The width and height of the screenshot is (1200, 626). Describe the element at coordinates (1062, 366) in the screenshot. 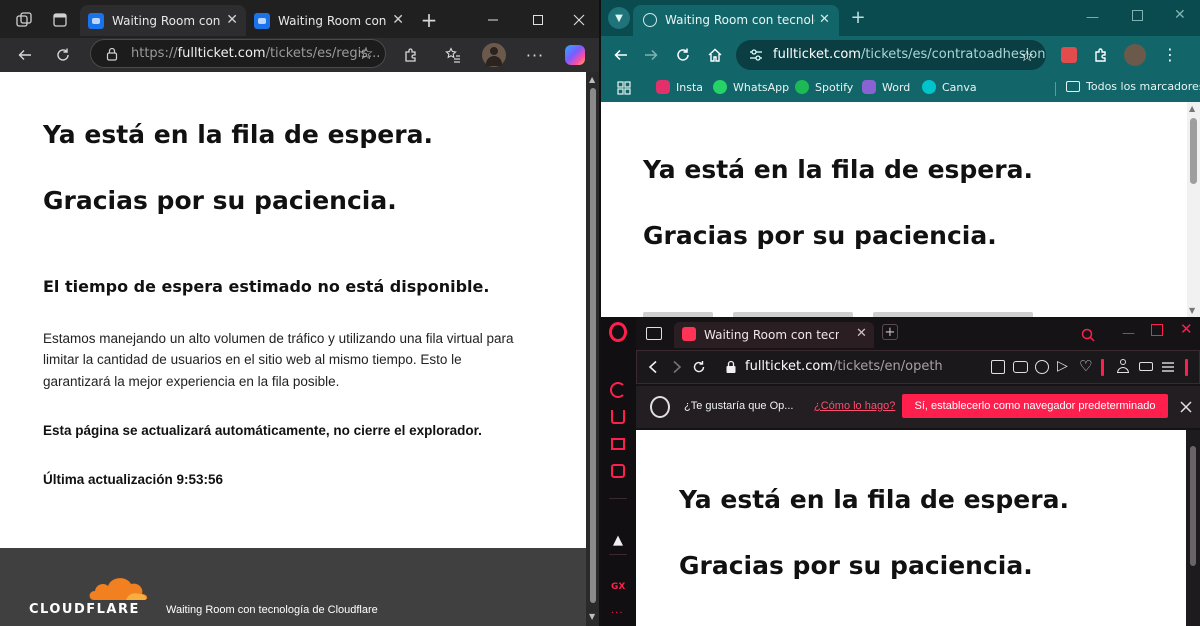

I see `send-icon: ▷` at that location.